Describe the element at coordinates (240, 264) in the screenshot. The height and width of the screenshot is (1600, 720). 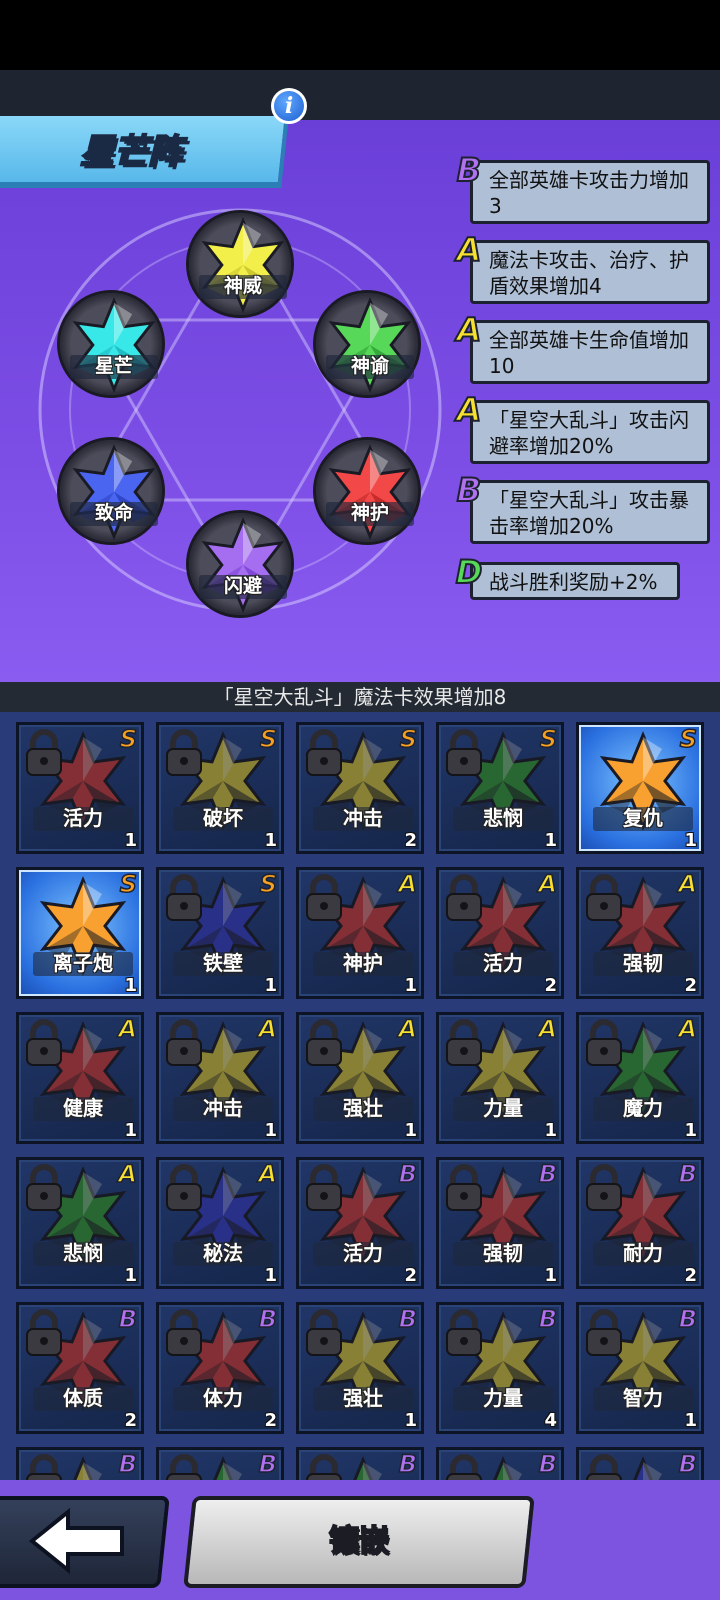
I see `star-node-0: 神威` at that location.